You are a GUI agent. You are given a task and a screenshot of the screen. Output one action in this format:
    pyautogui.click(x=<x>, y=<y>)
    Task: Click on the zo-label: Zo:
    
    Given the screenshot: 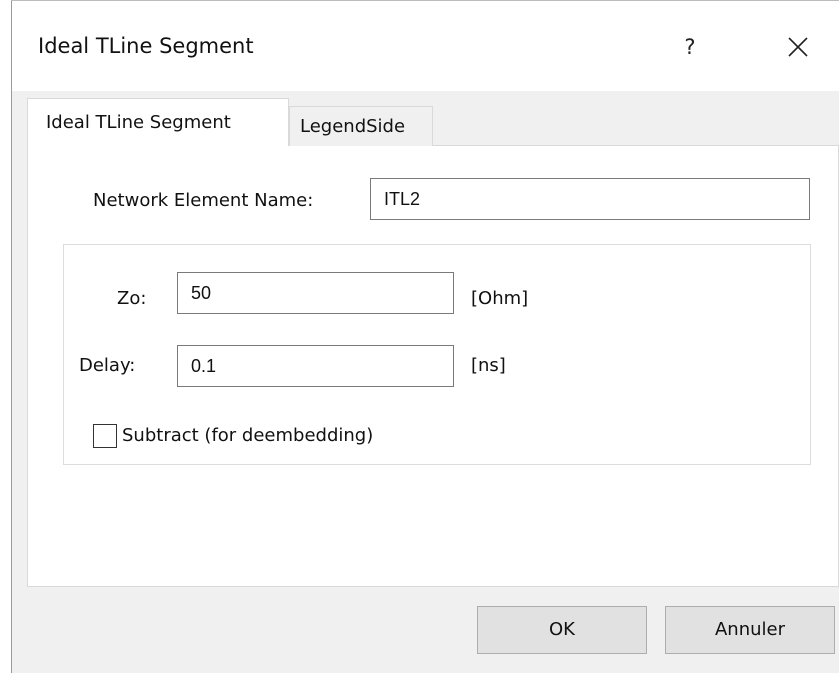 What is the action you would take?
    pyautogui.click(x=132, y=298)
    